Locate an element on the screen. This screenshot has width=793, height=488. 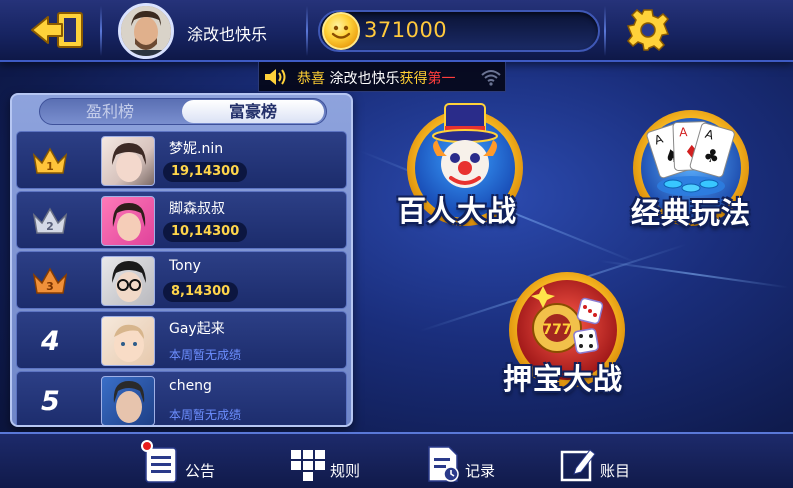
broadcast-message: 恭喜 涂改也快乐获得第一 is located at coordinates (376, 78).